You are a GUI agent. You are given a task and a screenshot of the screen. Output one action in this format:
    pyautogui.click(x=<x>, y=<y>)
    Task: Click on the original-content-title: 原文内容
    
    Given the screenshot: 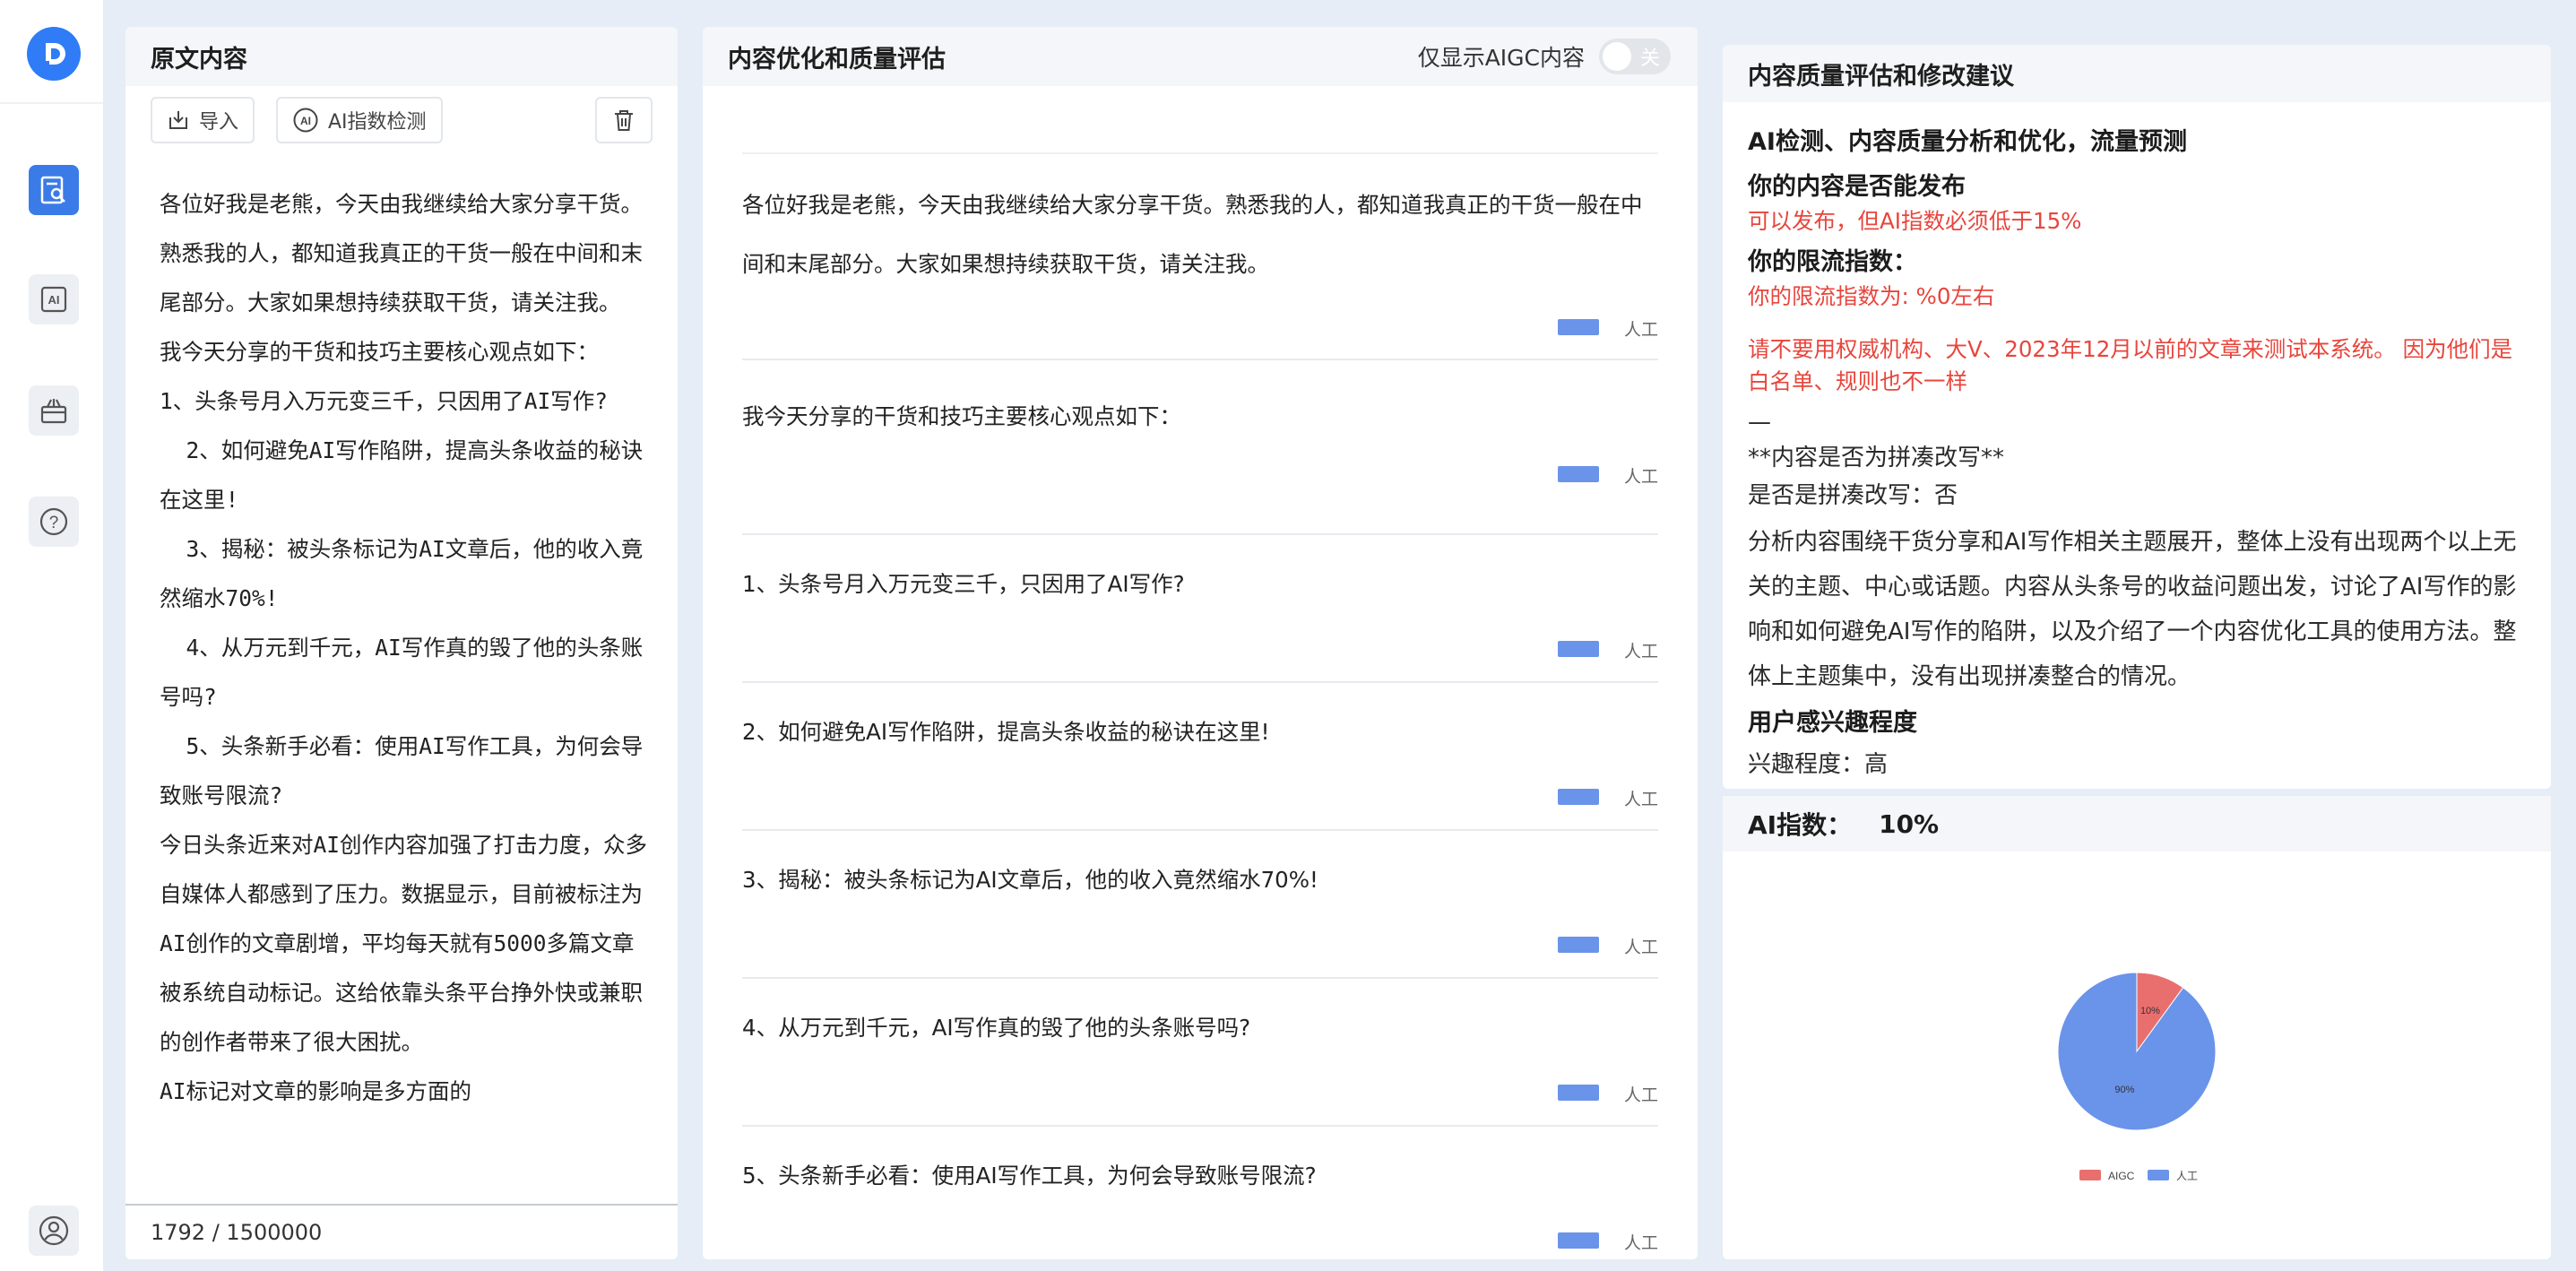 What is the action you would take?
    pyautogui.click(x=401, y=57)
    